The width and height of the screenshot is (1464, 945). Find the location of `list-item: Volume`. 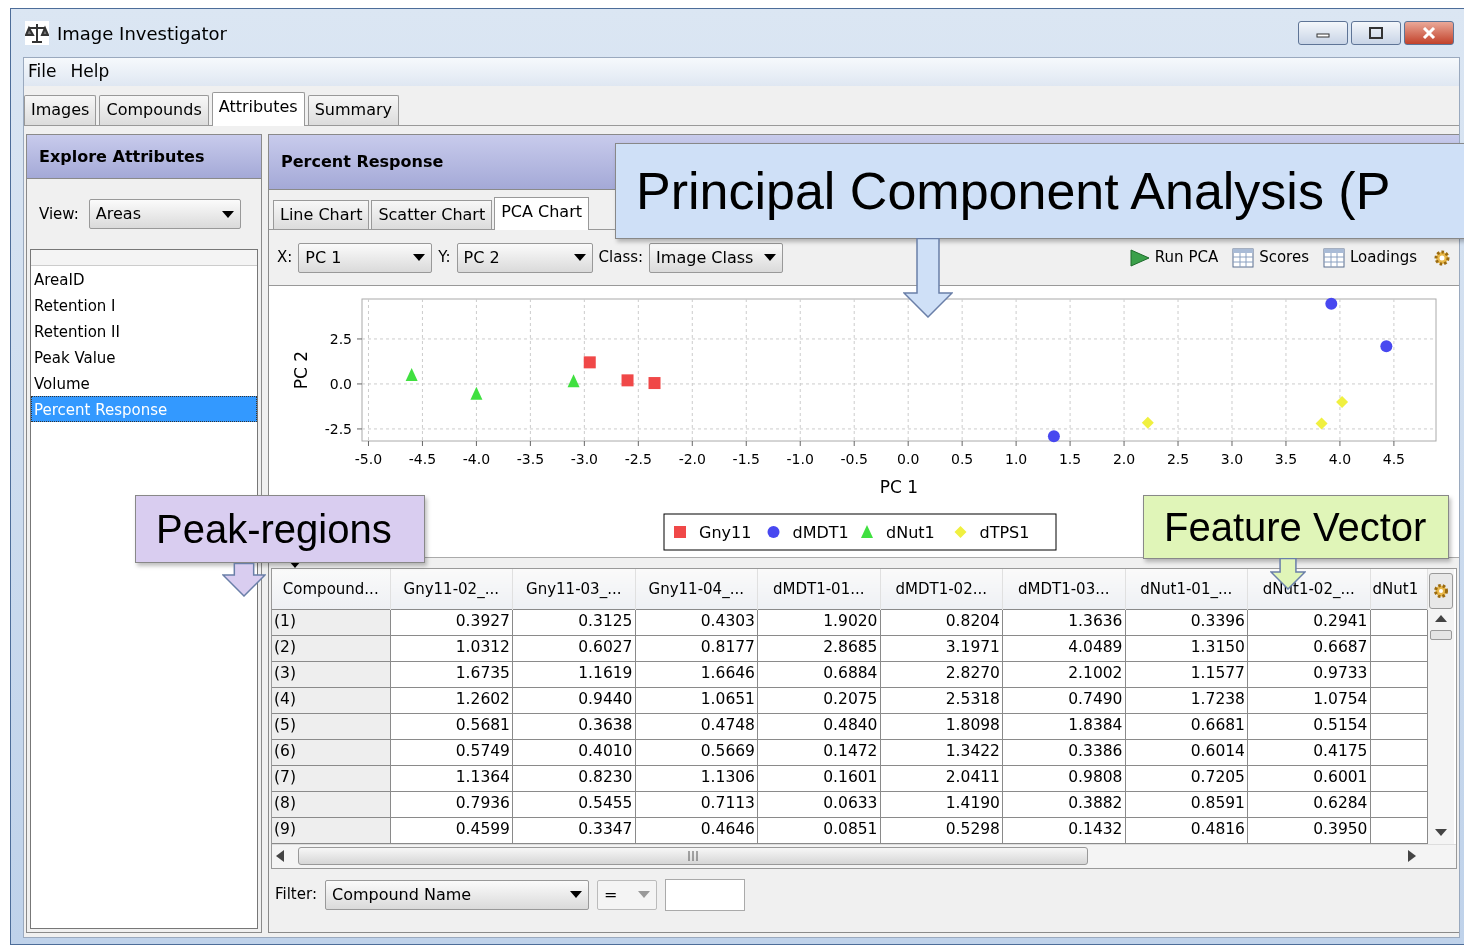

list-item: Volume is located at coordinates (144, 383).